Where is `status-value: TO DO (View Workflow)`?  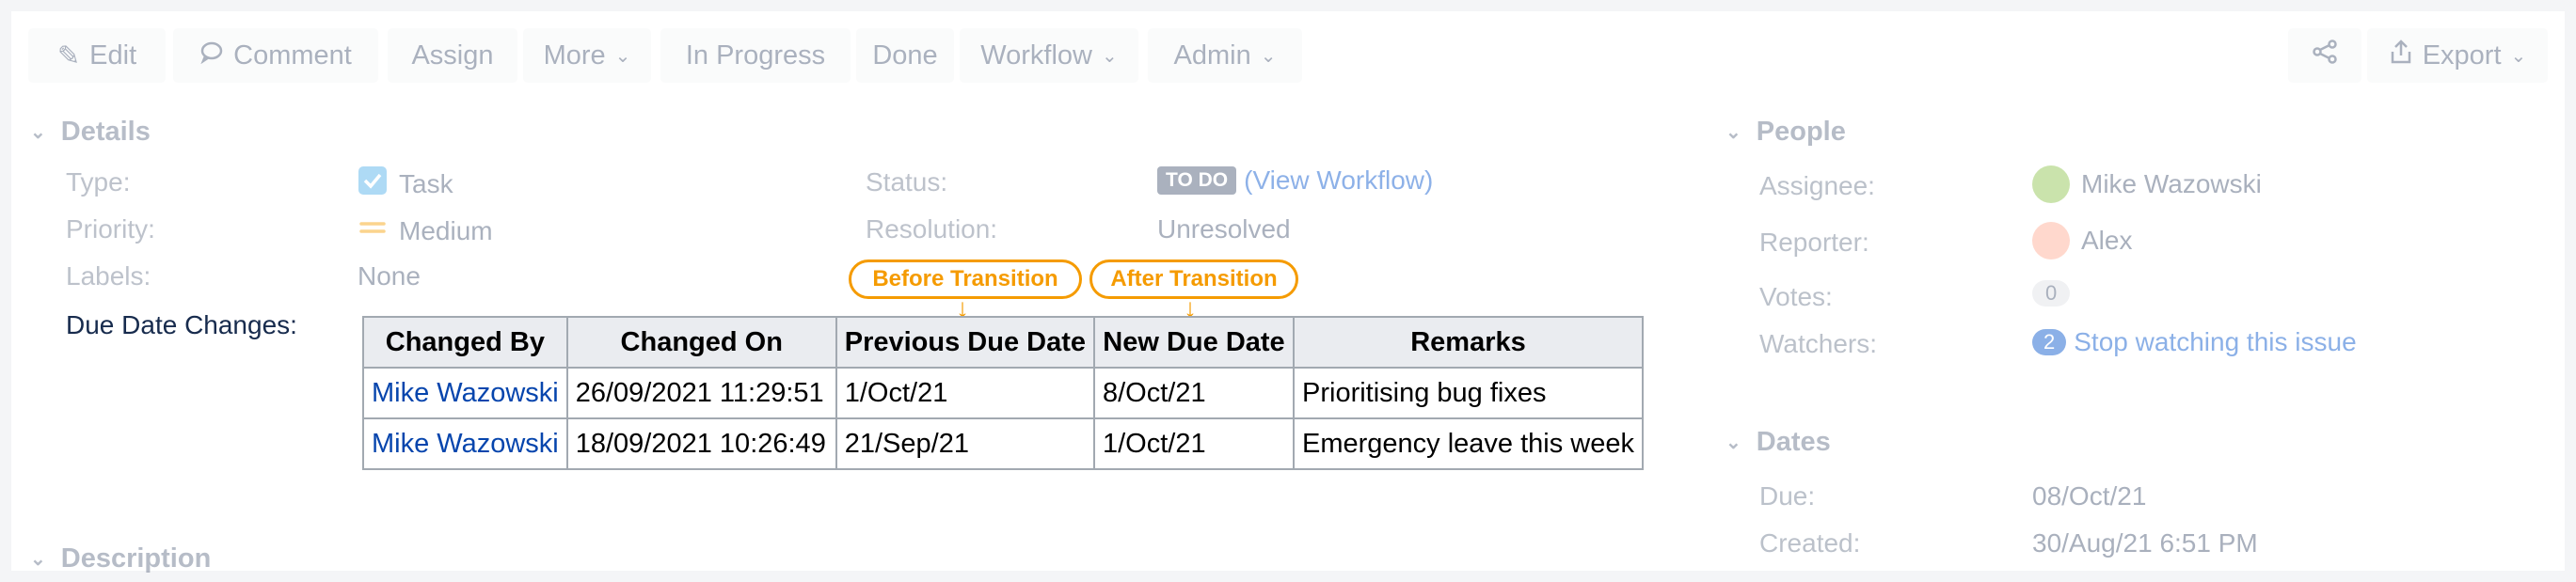
status-value: TO DO (View Workflow) is located at coordinates (1295, 180).